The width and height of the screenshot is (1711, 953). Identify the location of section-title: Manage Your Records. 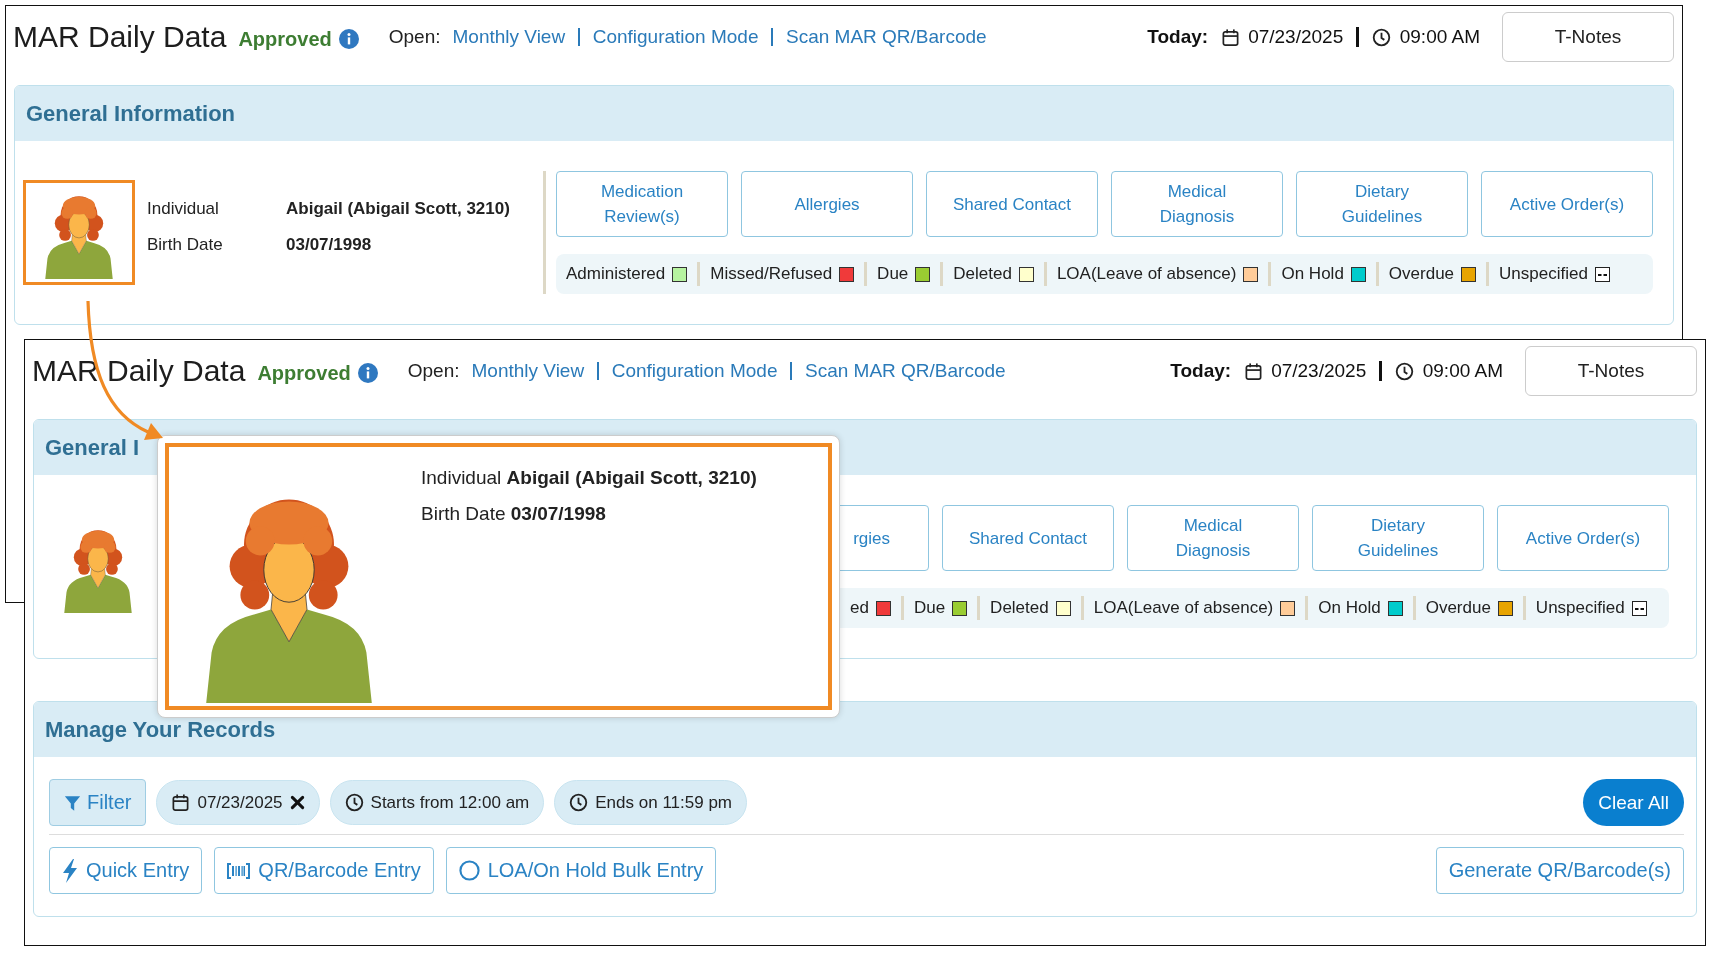
(160, 729).